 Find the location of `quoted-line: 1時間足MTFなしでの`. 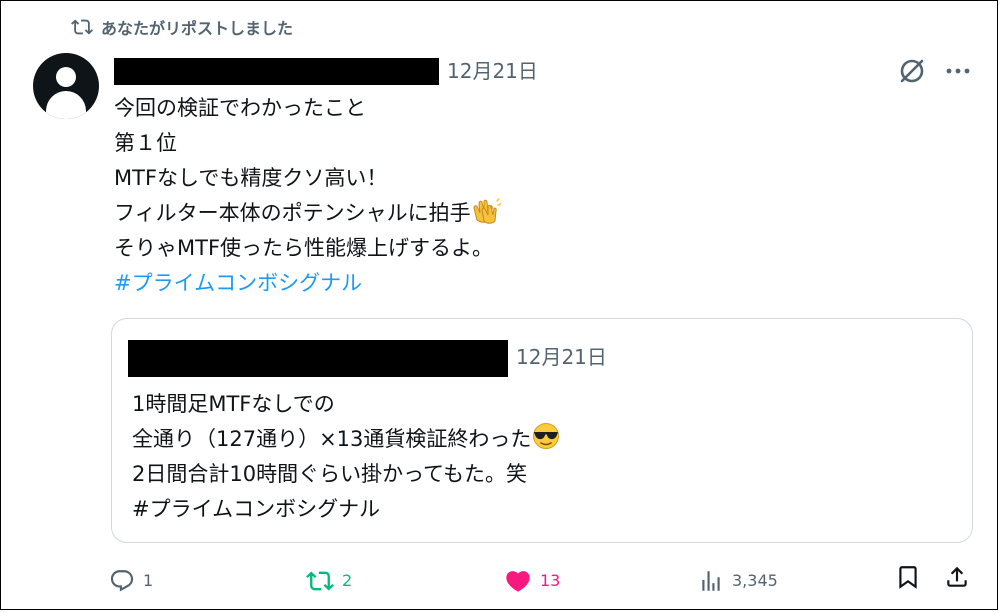

quoted-line: 1時間足MTFなしでの is located at coordinates (233, 404).